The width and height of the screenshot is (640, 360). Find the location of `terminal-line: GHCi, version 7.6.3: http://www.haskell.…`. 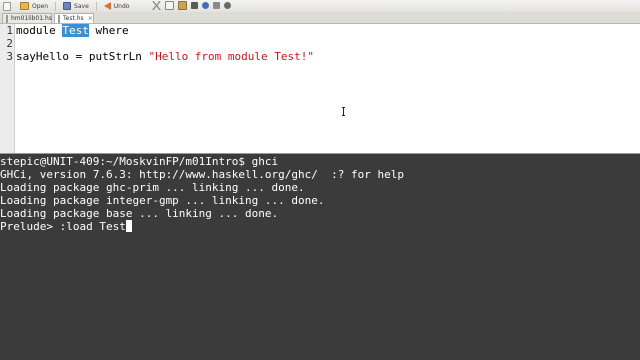

terminal-line: GHCi, version 7.6.3: http://www.haskell.… is located at coordinates (202, 174).